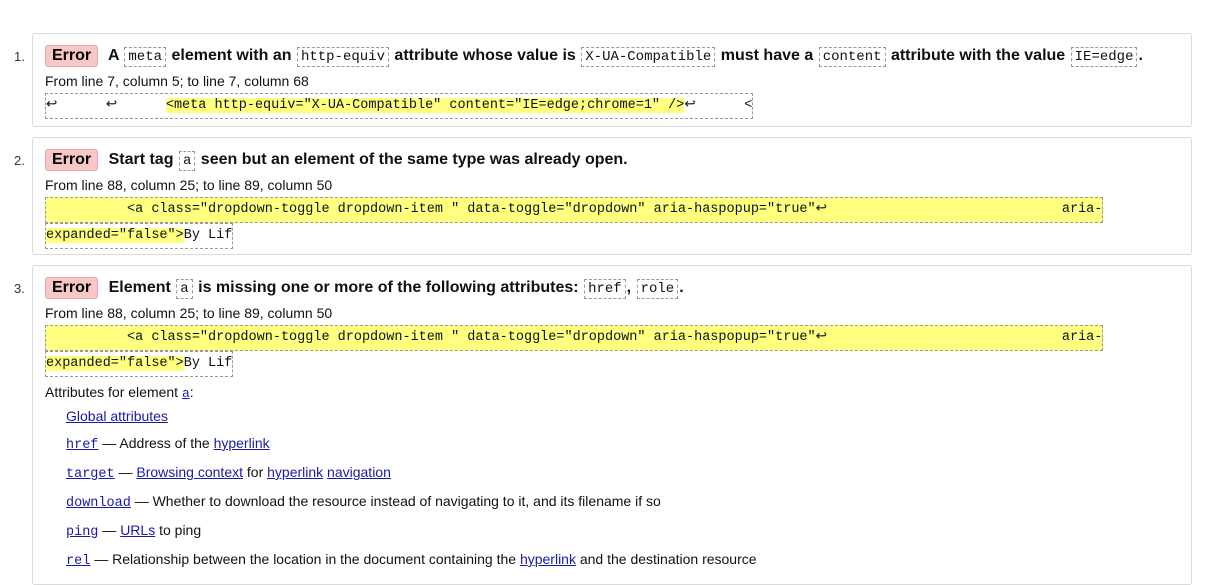 The image size is (1206, 585). Describe the element at coordinates (622, 416) in the screenshot. I see `list-item: Global attributes` at that location.